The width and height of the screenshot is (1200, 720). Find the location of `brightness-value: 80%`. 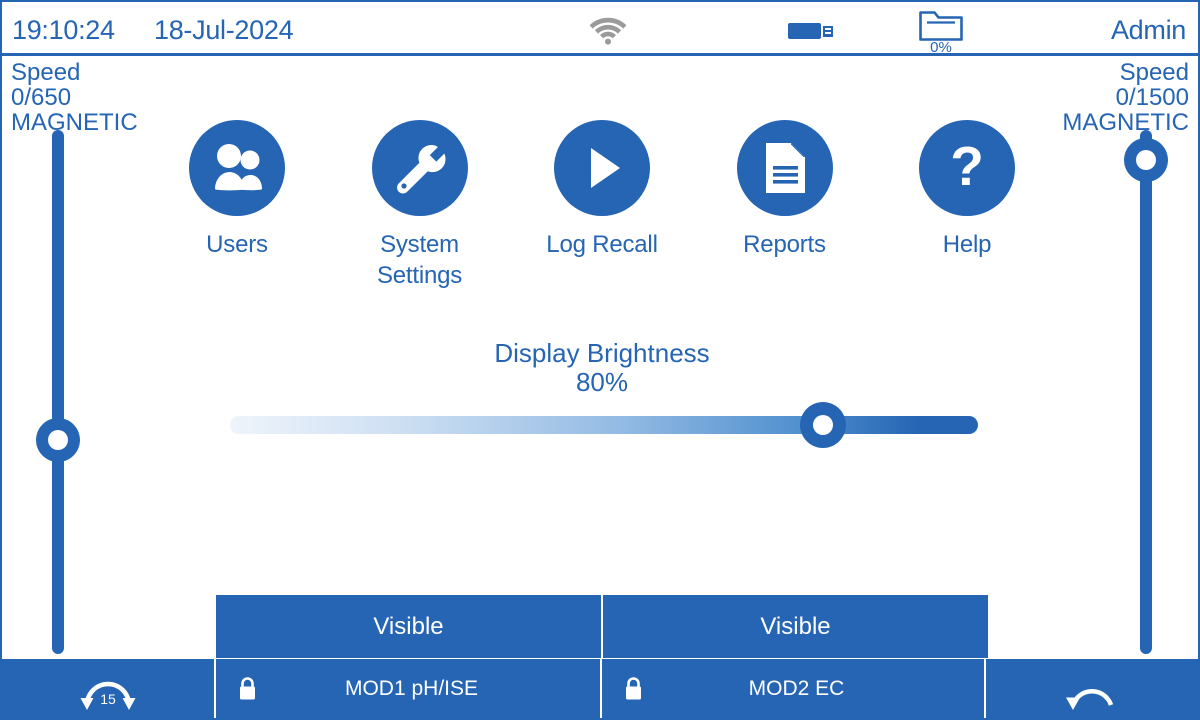

brightness-value: 80% is located at coordinates (602, 382).